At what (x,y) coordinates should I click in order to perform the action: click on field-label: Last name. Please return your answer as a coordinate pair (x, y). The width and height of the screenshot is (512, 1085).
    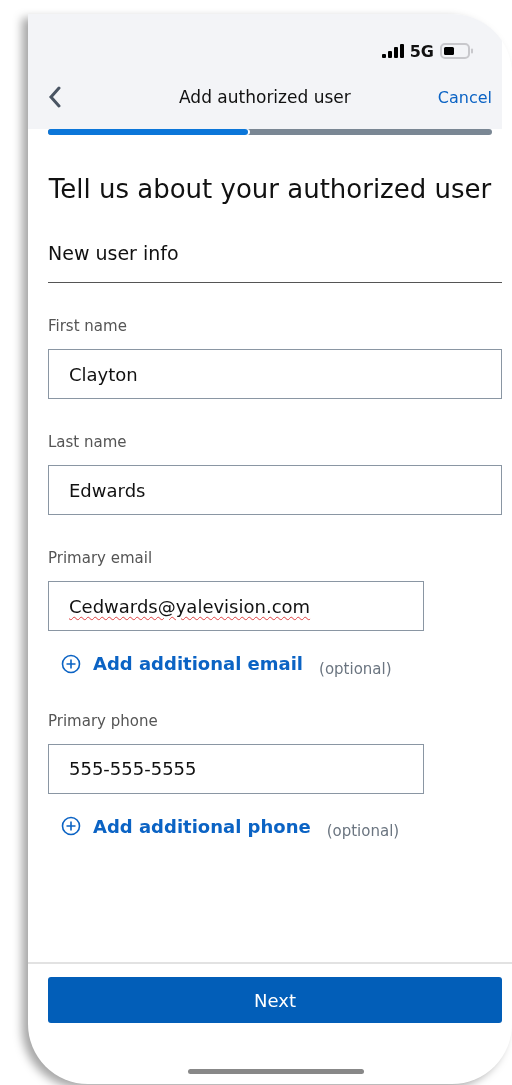
    Looking at the image, I should click on (88, 443).